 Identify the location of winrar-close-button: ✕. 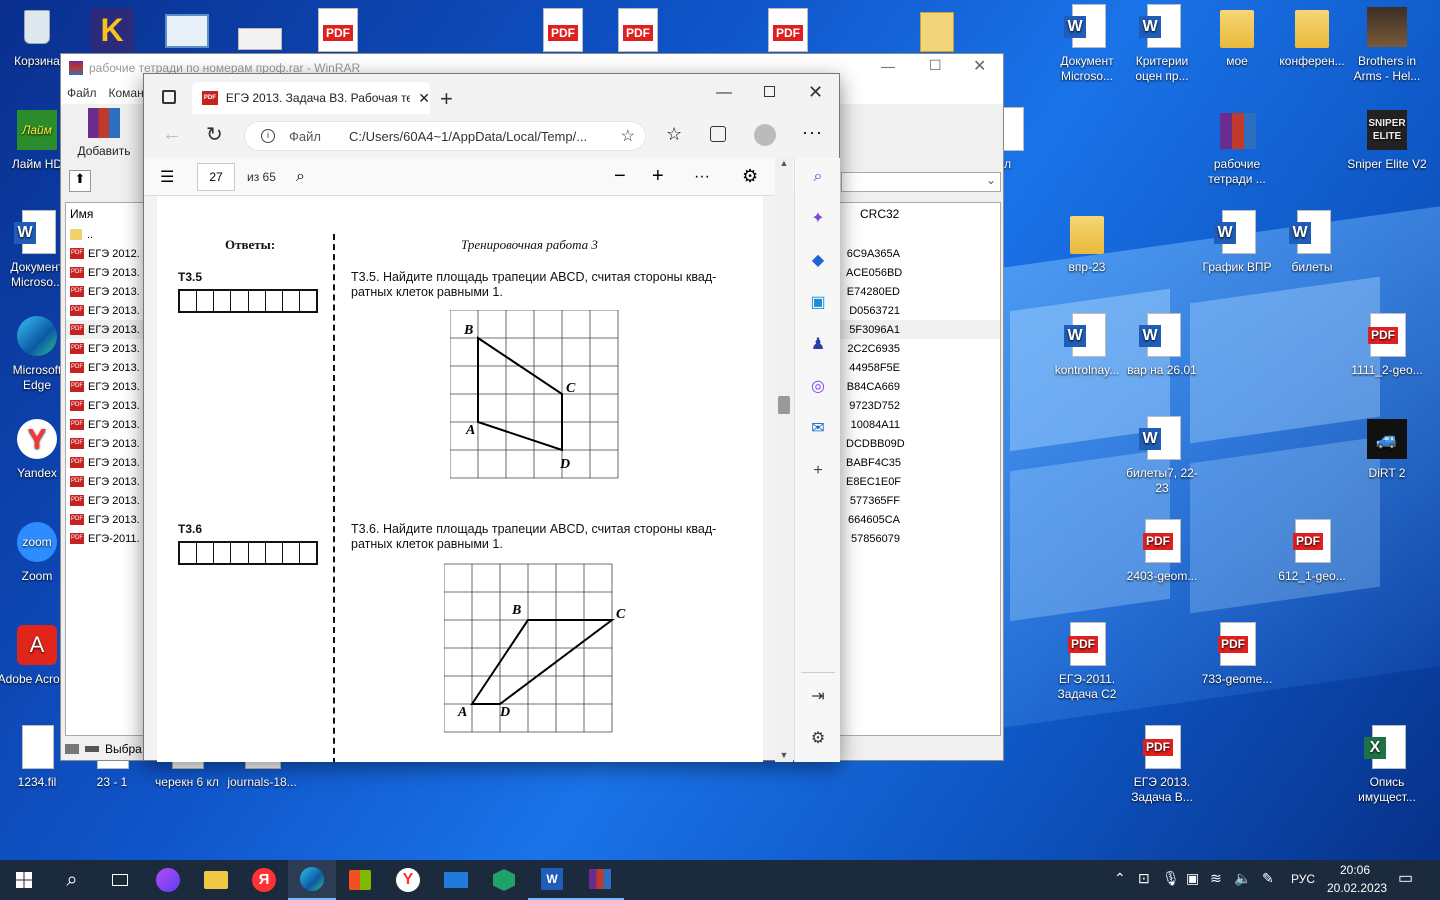
(979, 66).